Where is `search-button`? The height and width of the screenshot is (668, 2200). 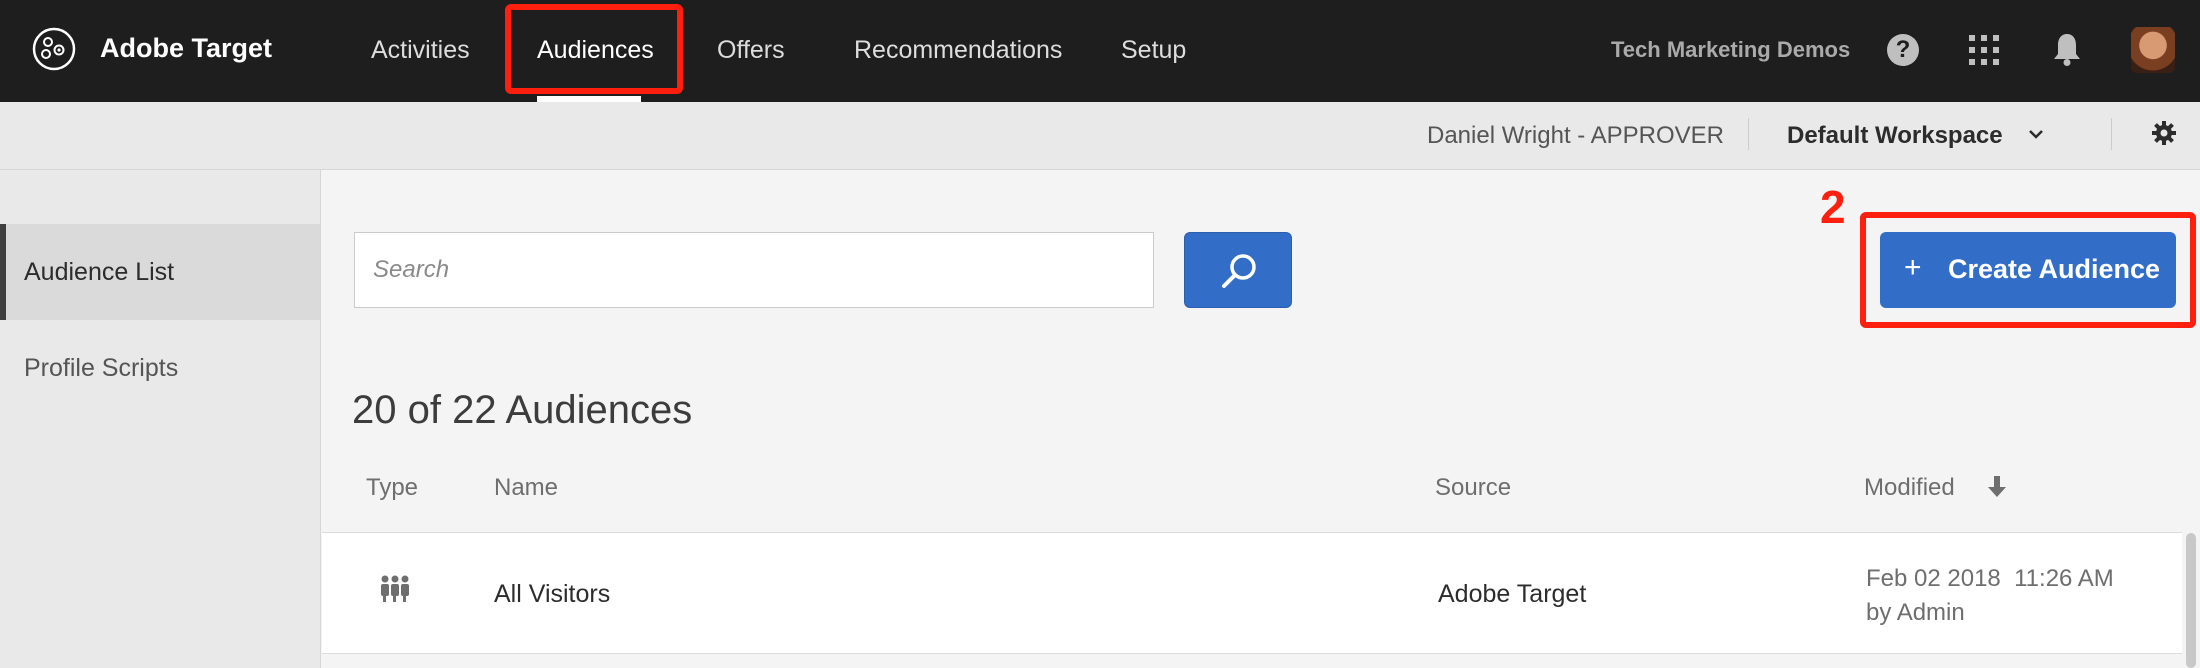 search-button is located at coordinates (1238, 270).